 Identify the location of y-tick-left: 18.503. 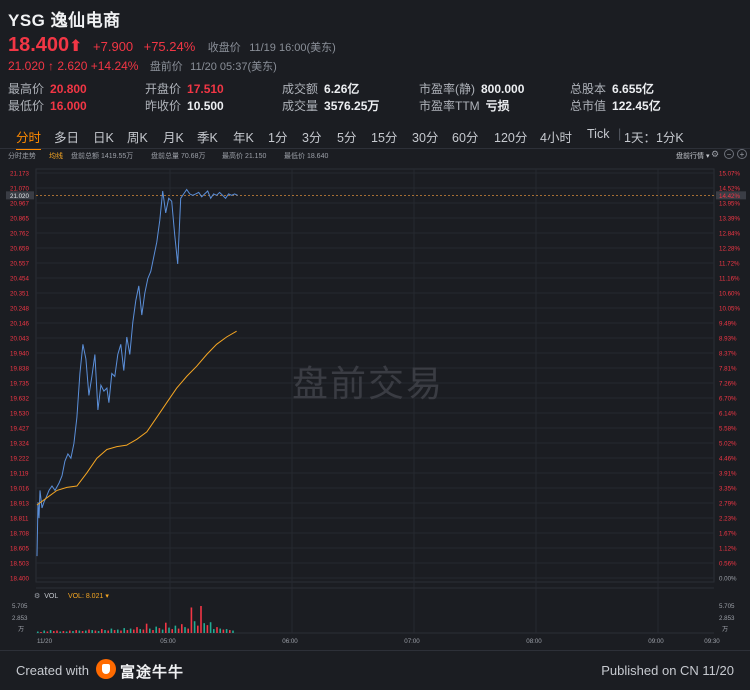
(19, 564).